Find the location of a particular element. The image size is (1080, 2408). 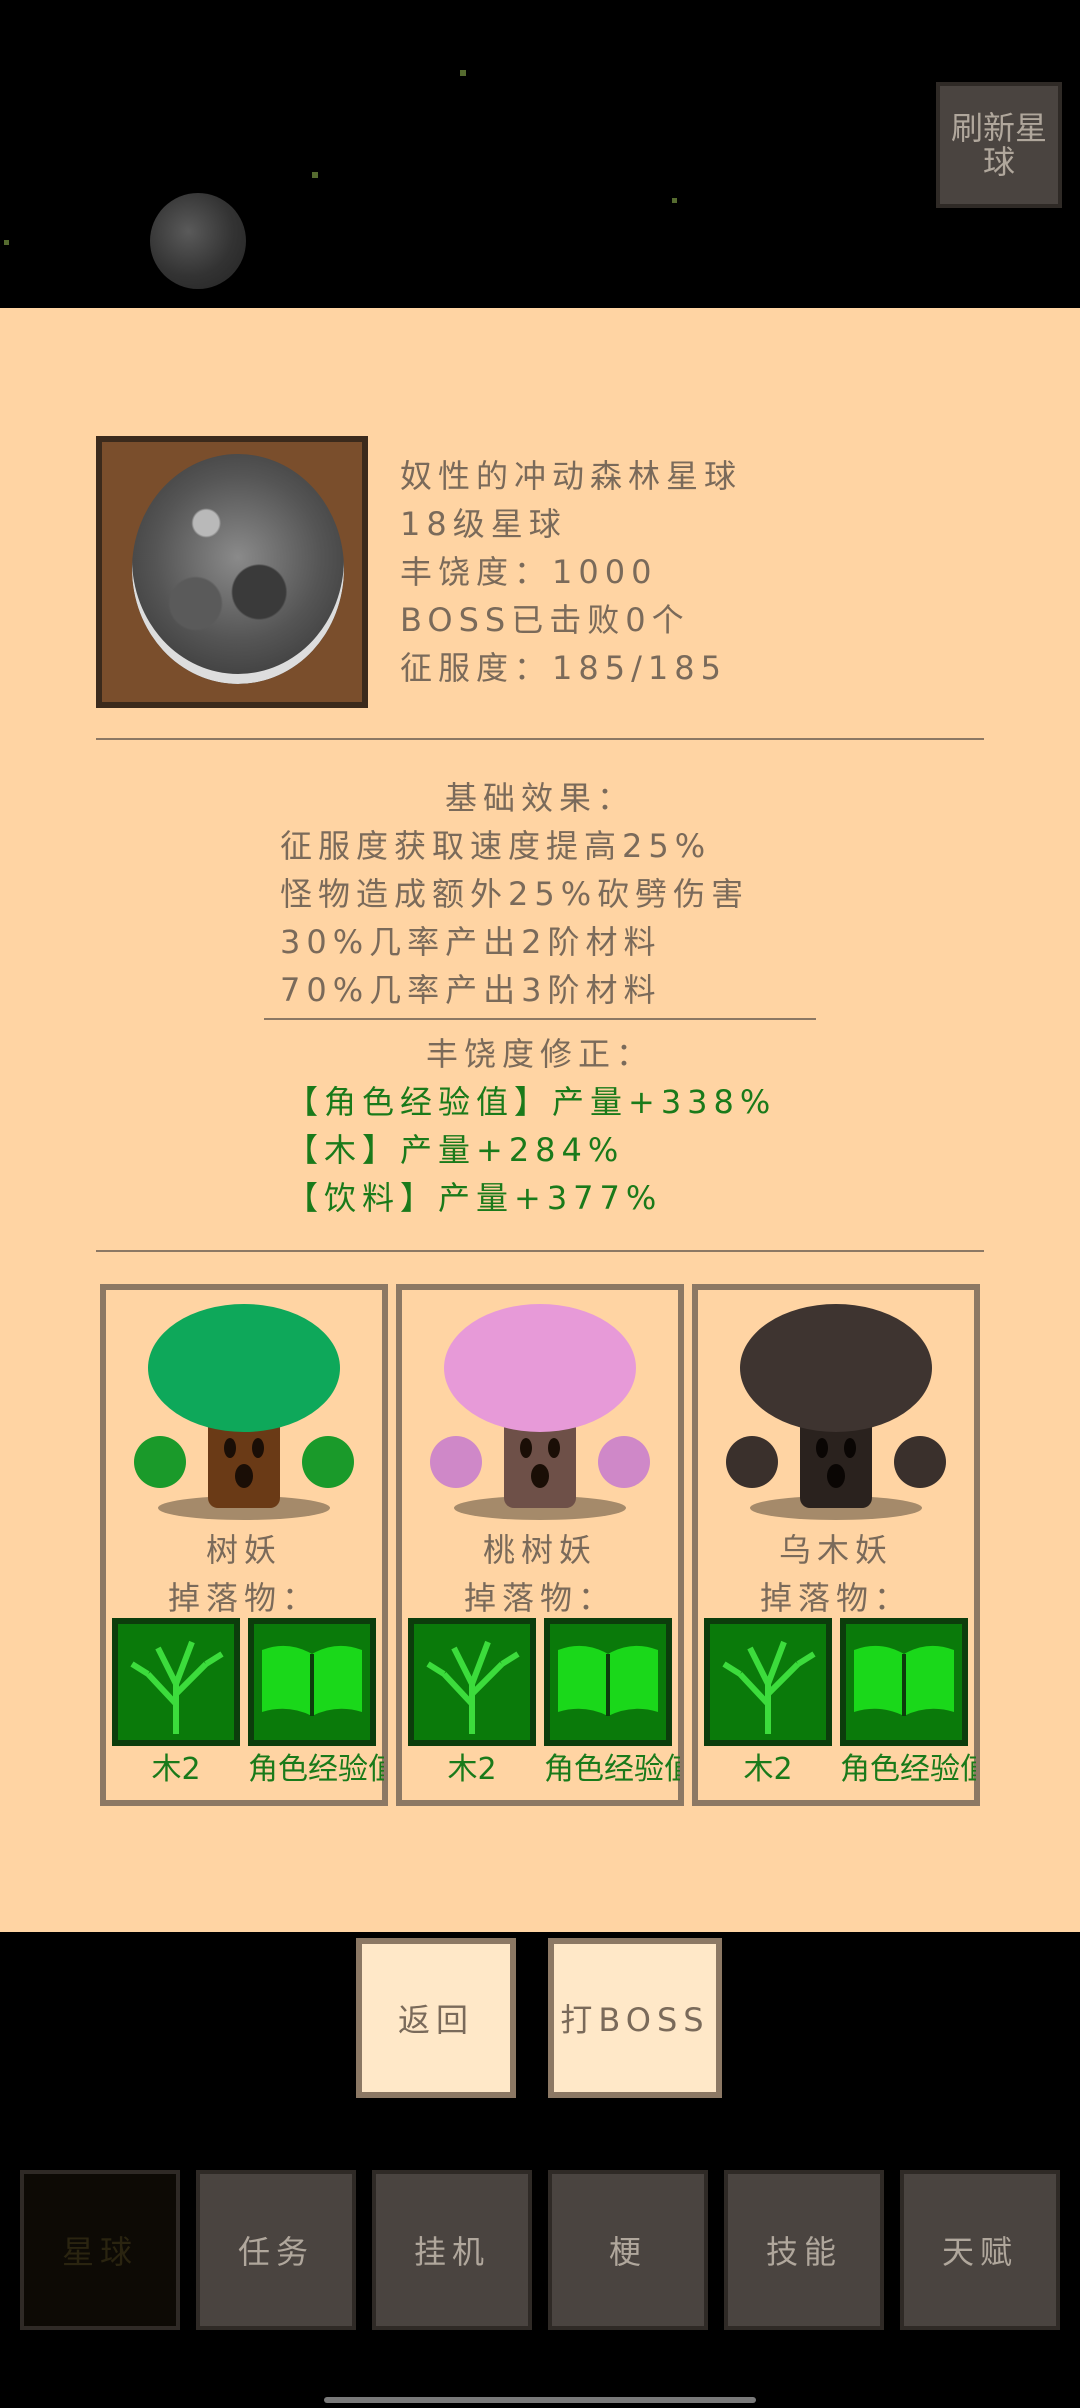

nav-planet: 星球 is located at coordinates (100, 2250).